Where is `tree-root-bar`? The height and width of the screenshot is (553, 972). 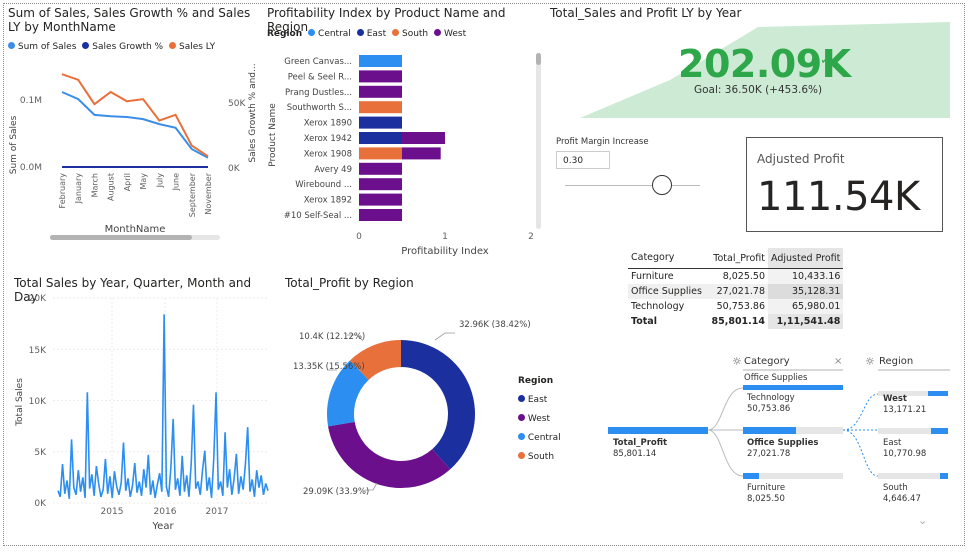
tree-root-bar is located at coordinates (658, 430).